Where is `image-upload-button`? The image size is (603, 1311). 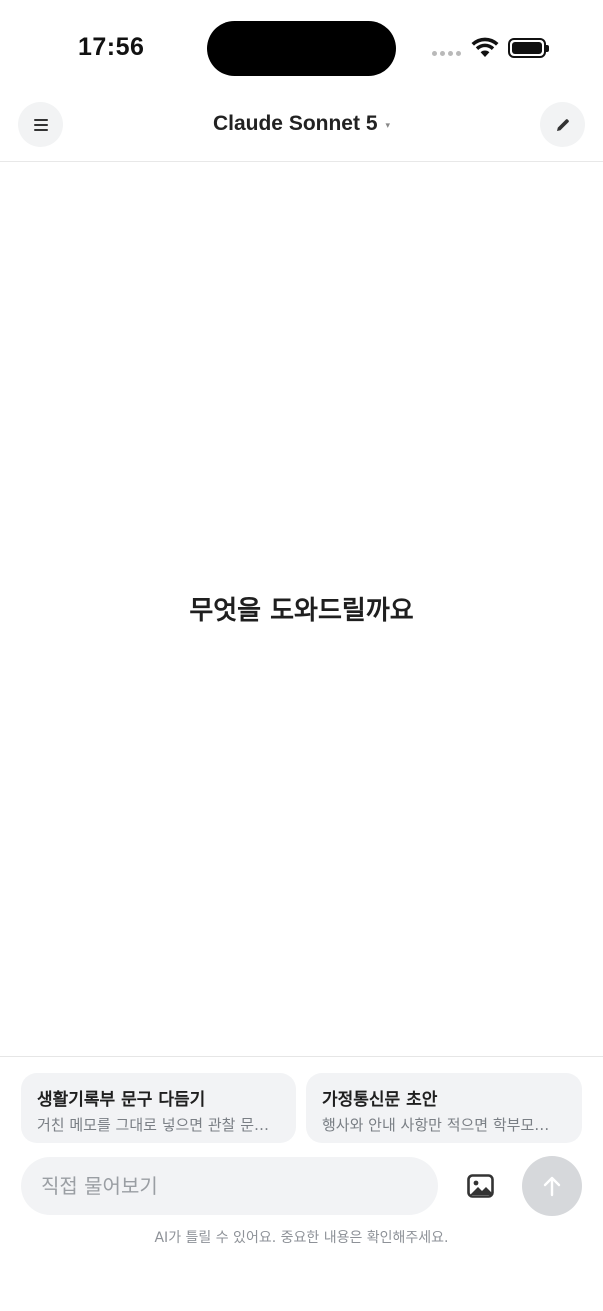
image-upload-button is located at coordinates (480, 1186).